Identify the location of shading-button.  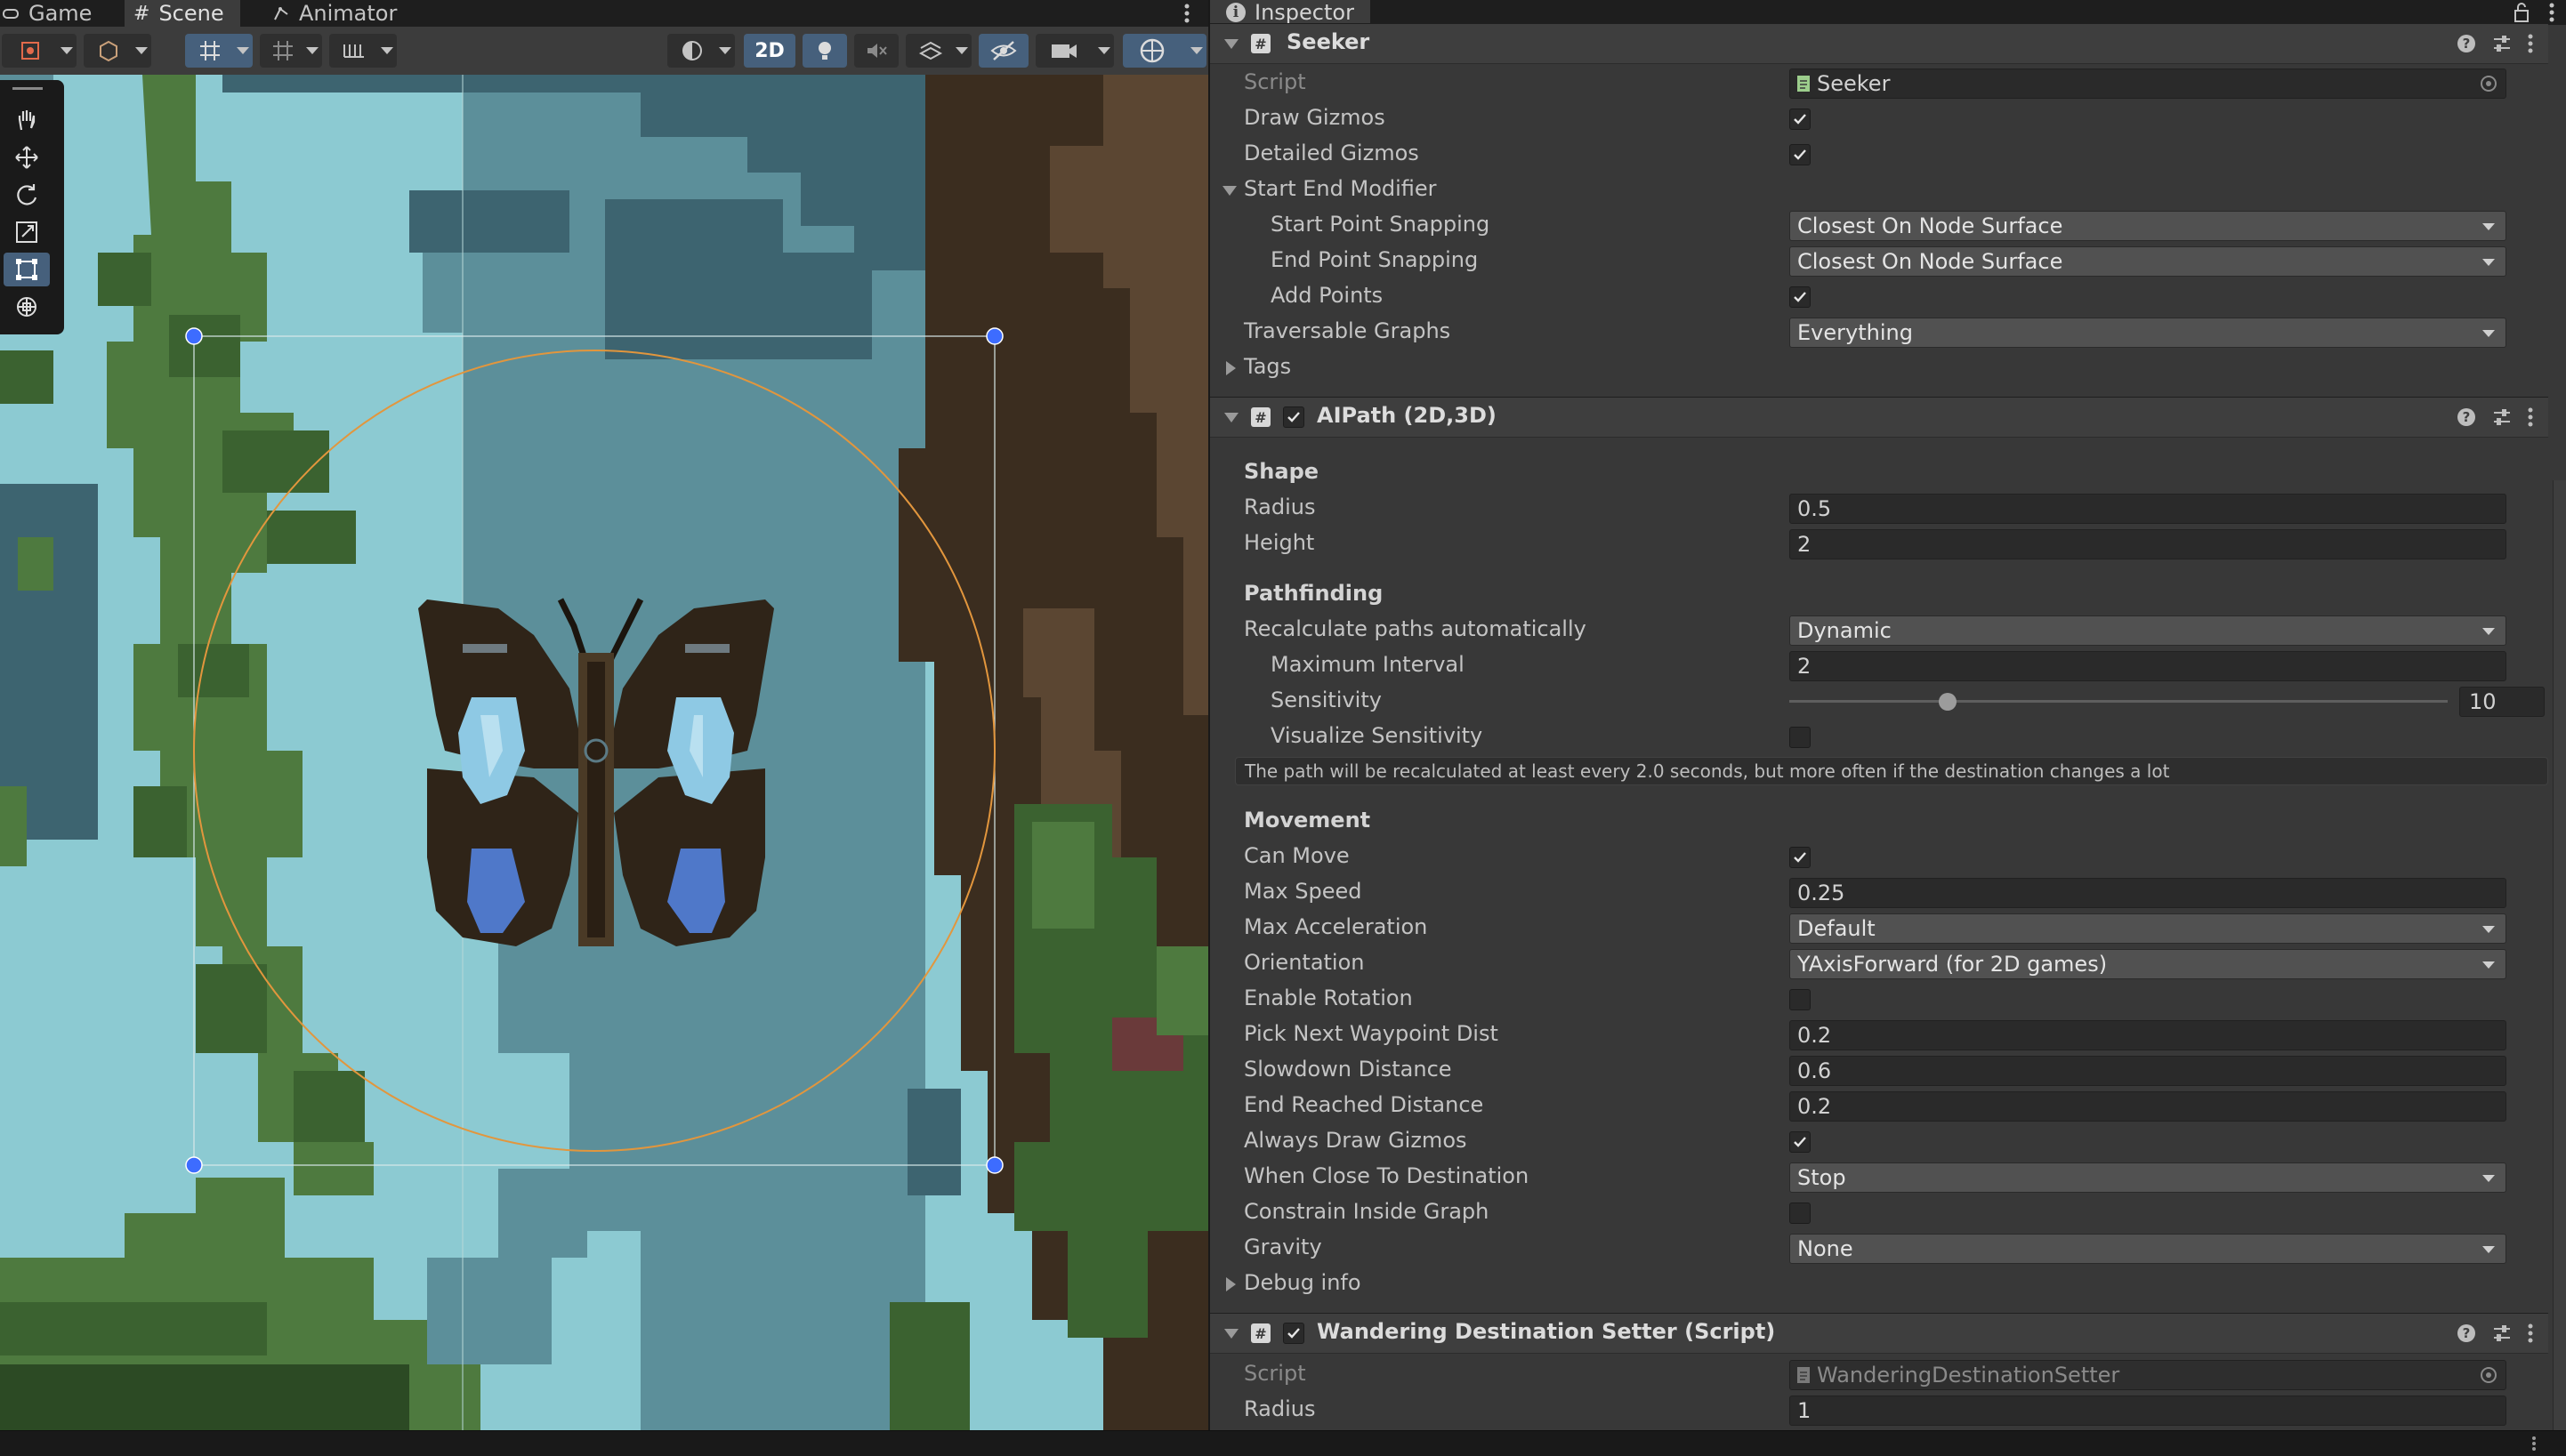
(117, 51).